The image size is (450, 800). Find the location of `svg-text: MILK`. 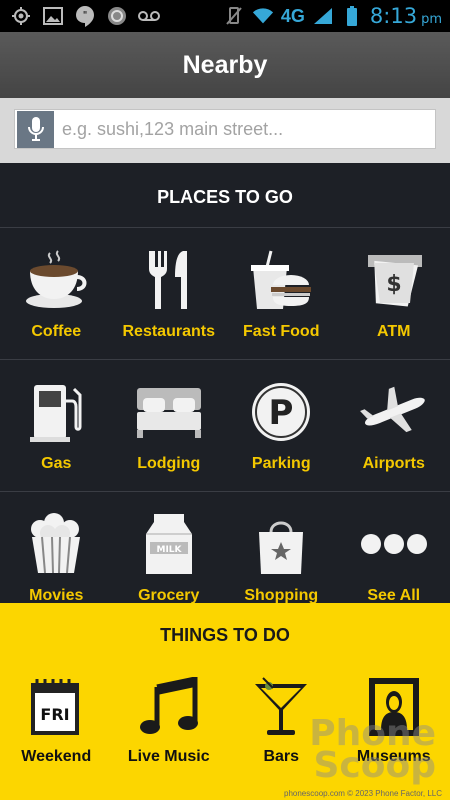

svg-text: MILK is located at coordinates (169, 550).